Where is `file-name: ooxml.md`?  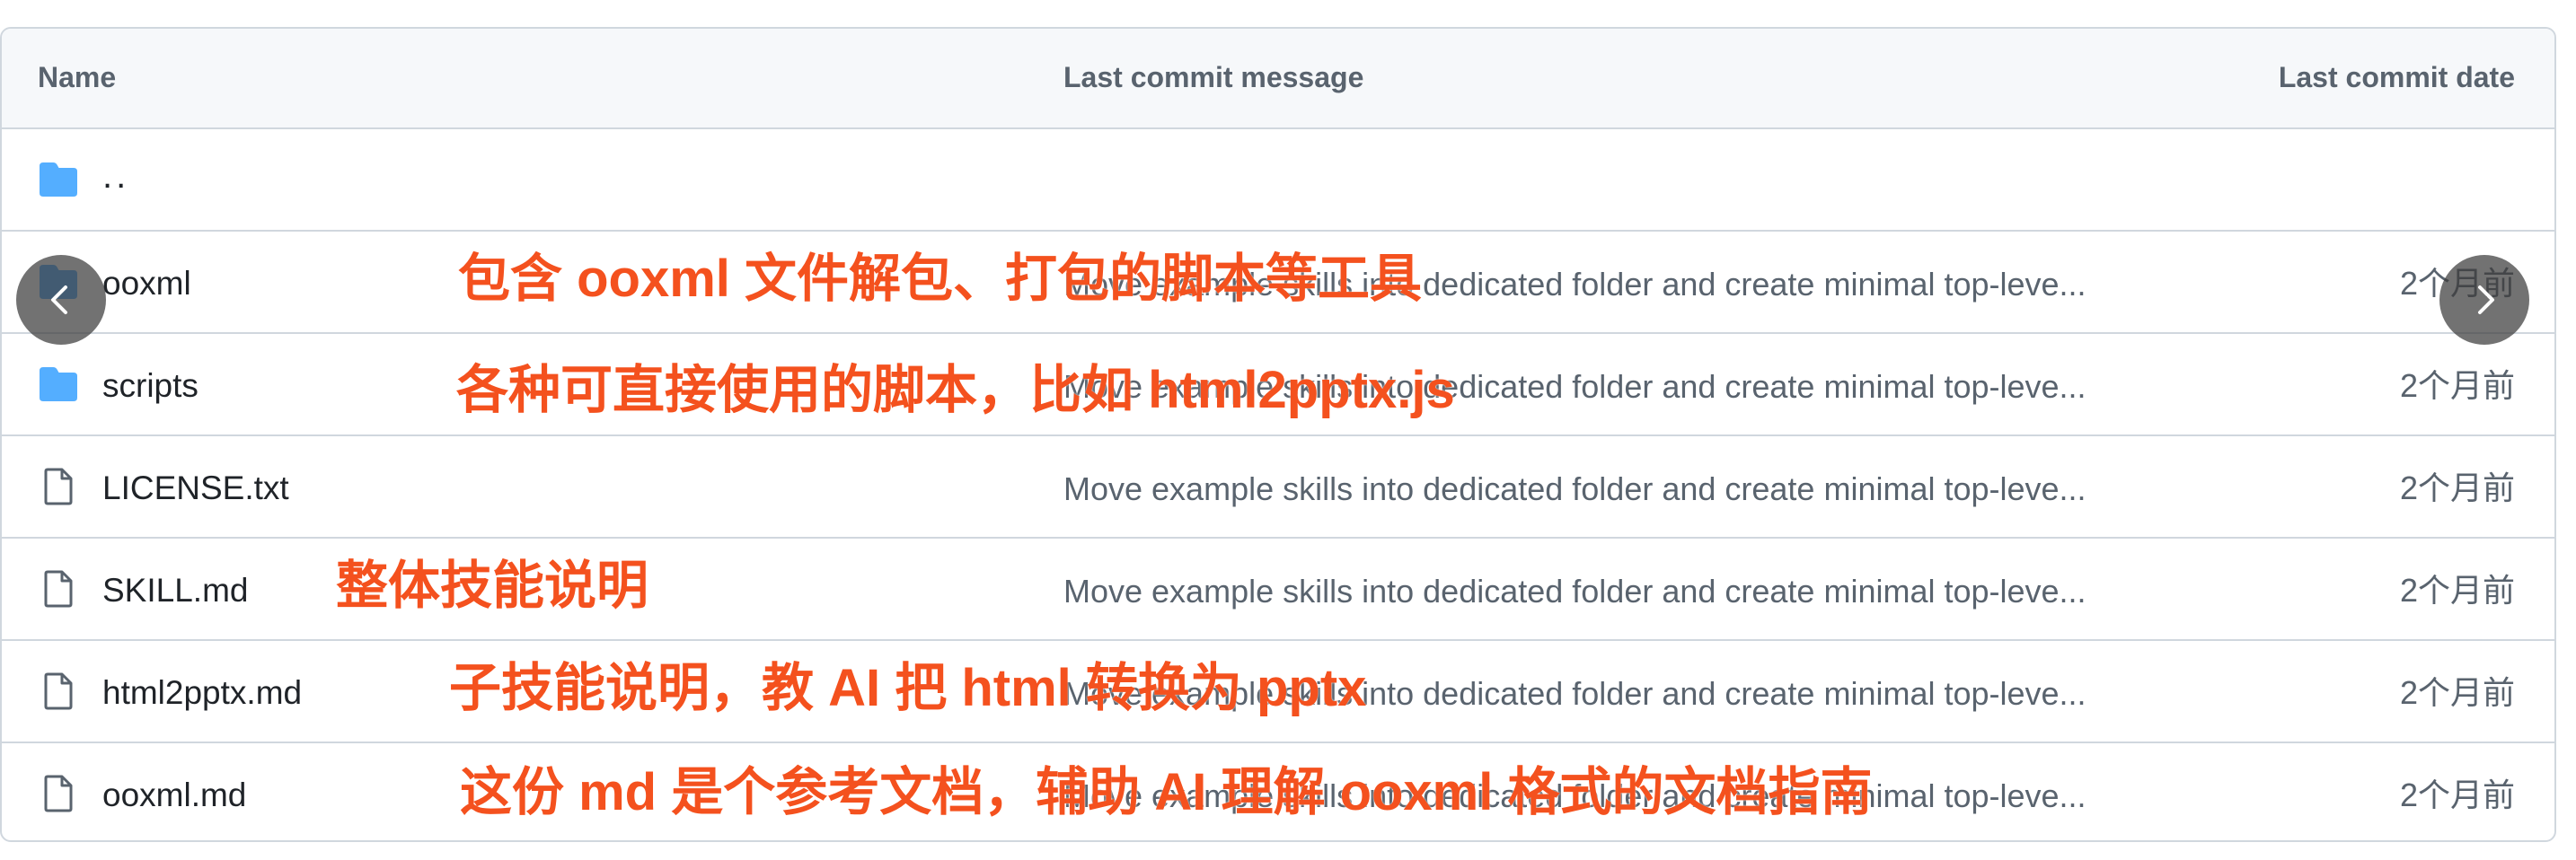
file-name: ooxml.md is located at coordinates (174, 795).